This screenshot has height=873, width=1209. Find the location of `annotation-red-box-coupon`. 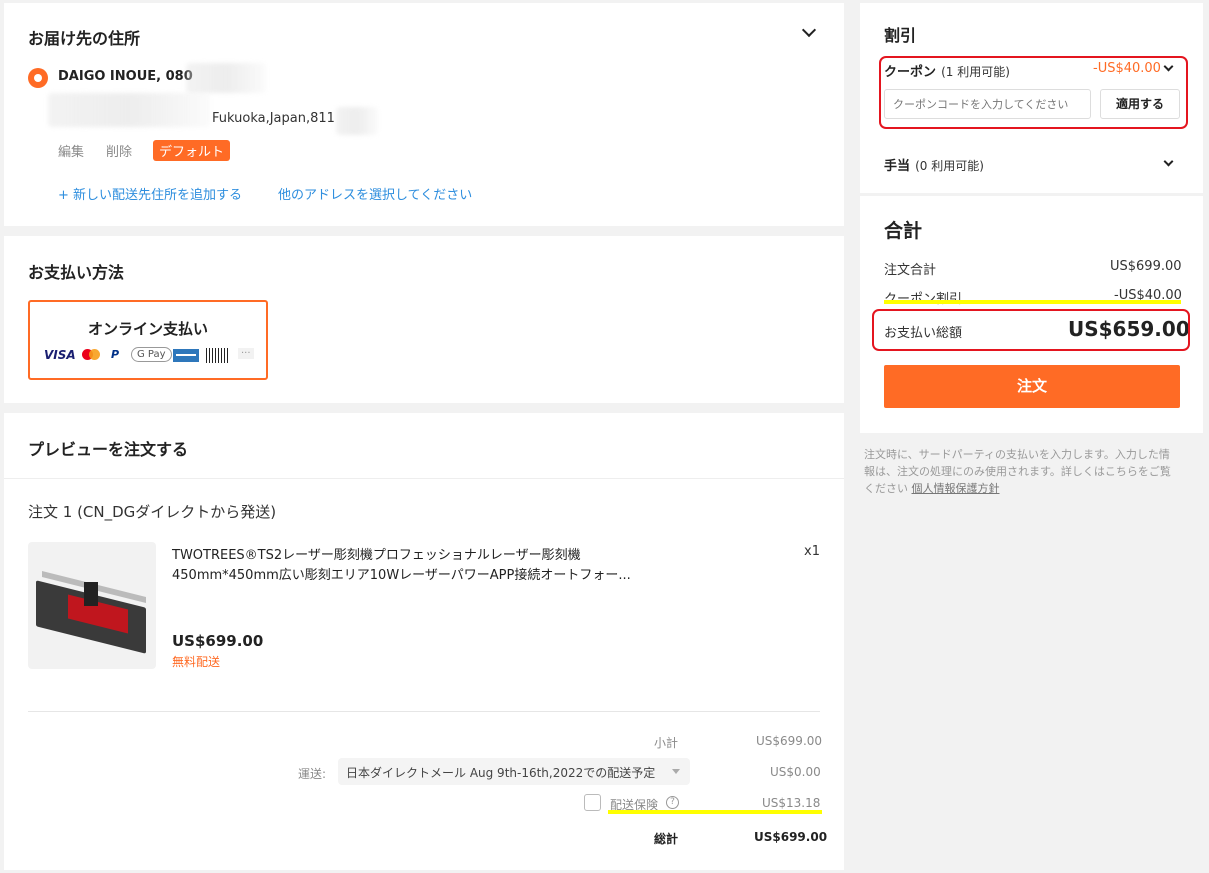

annotation-red-box-coupon is located at coordinates (1033, 92).